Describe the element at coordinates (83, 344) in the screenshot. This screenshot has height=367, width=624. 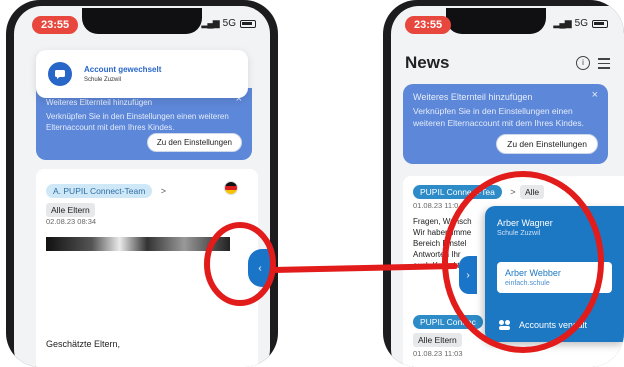
I see `post-greeting: Geschätzte Eltern,` at that location.